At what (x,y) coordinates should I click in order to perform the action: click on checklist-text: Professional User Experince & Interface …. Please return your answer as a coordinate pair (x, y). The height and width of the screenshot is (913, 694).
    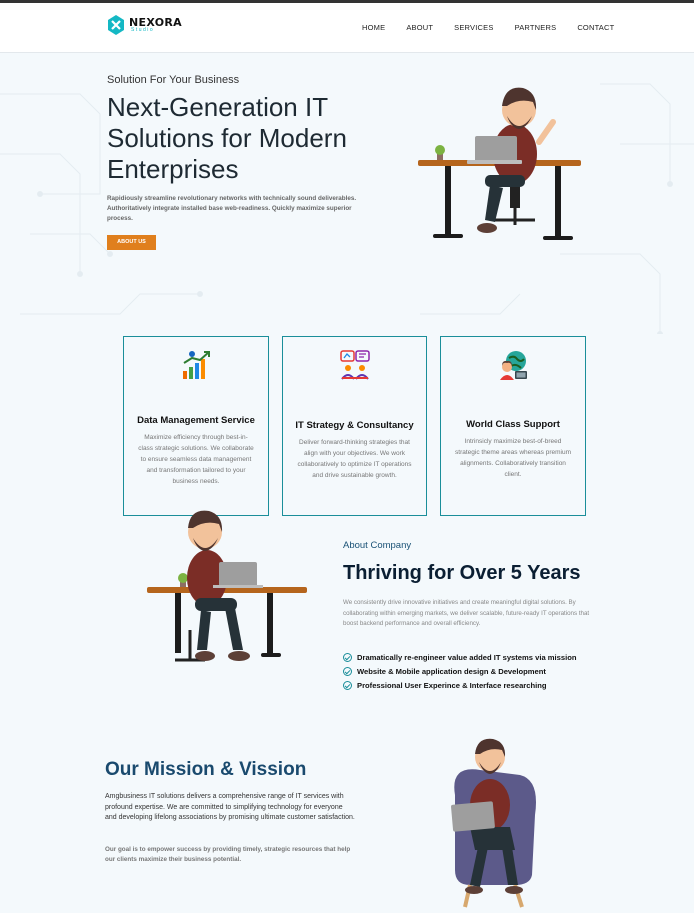
    Looking at the image, I should click on (452, 685).